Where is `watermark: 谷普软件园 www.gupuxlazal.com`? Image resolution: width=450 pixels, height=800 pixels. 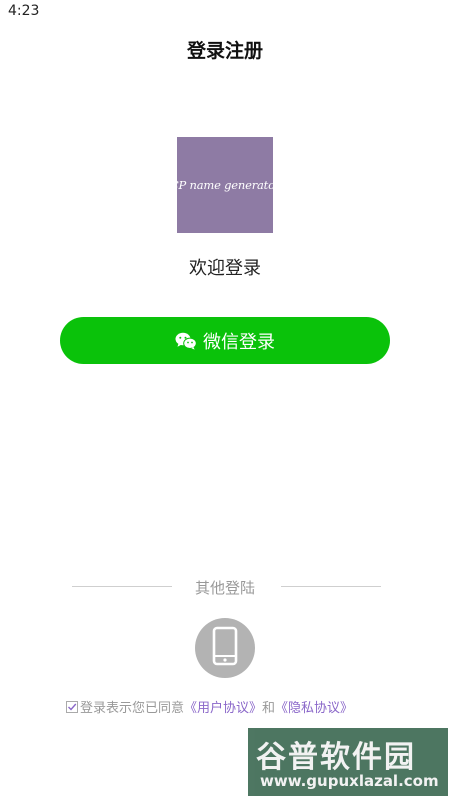 watermark: 谷普软件园 www.gupuxlazal.com is located at coordinates (348, 762).